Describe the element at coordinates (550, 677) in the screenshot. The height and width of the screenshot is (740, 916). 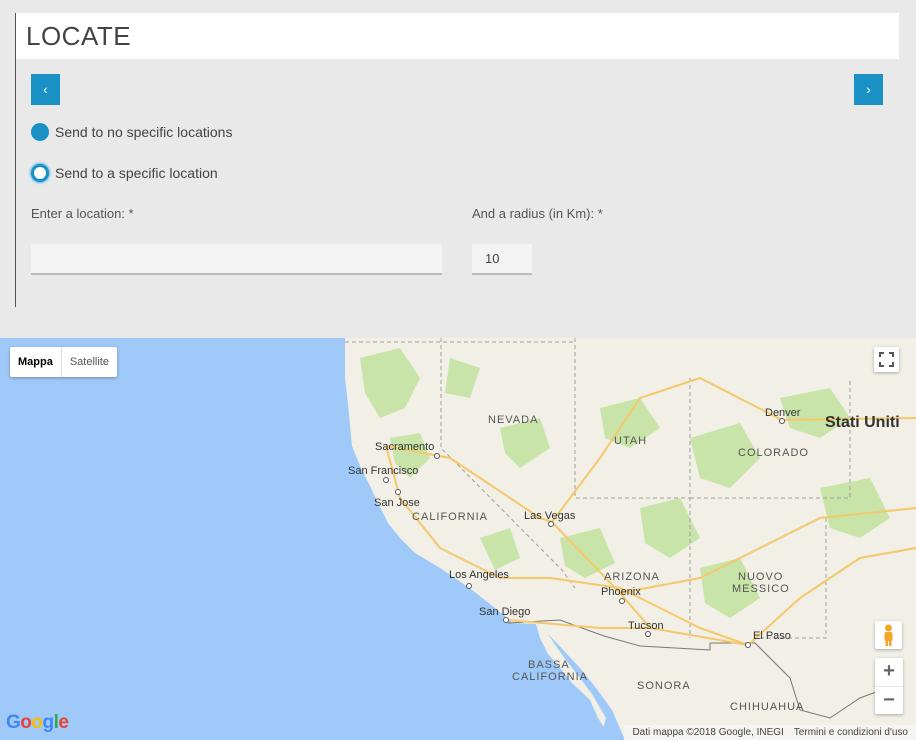
I see `state-label-bassa-california: CALIFORNIA` at that location.